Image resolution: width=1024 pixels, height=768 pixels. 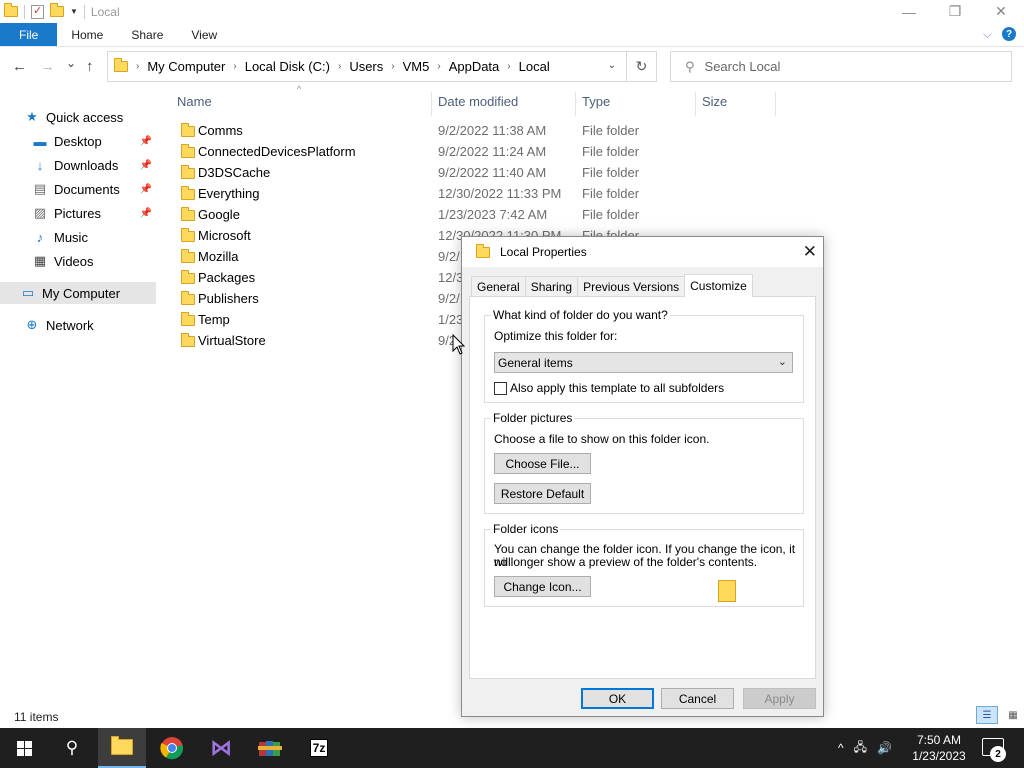 I want to click on volume-icon: 🔊, so click(x=884, y=748).